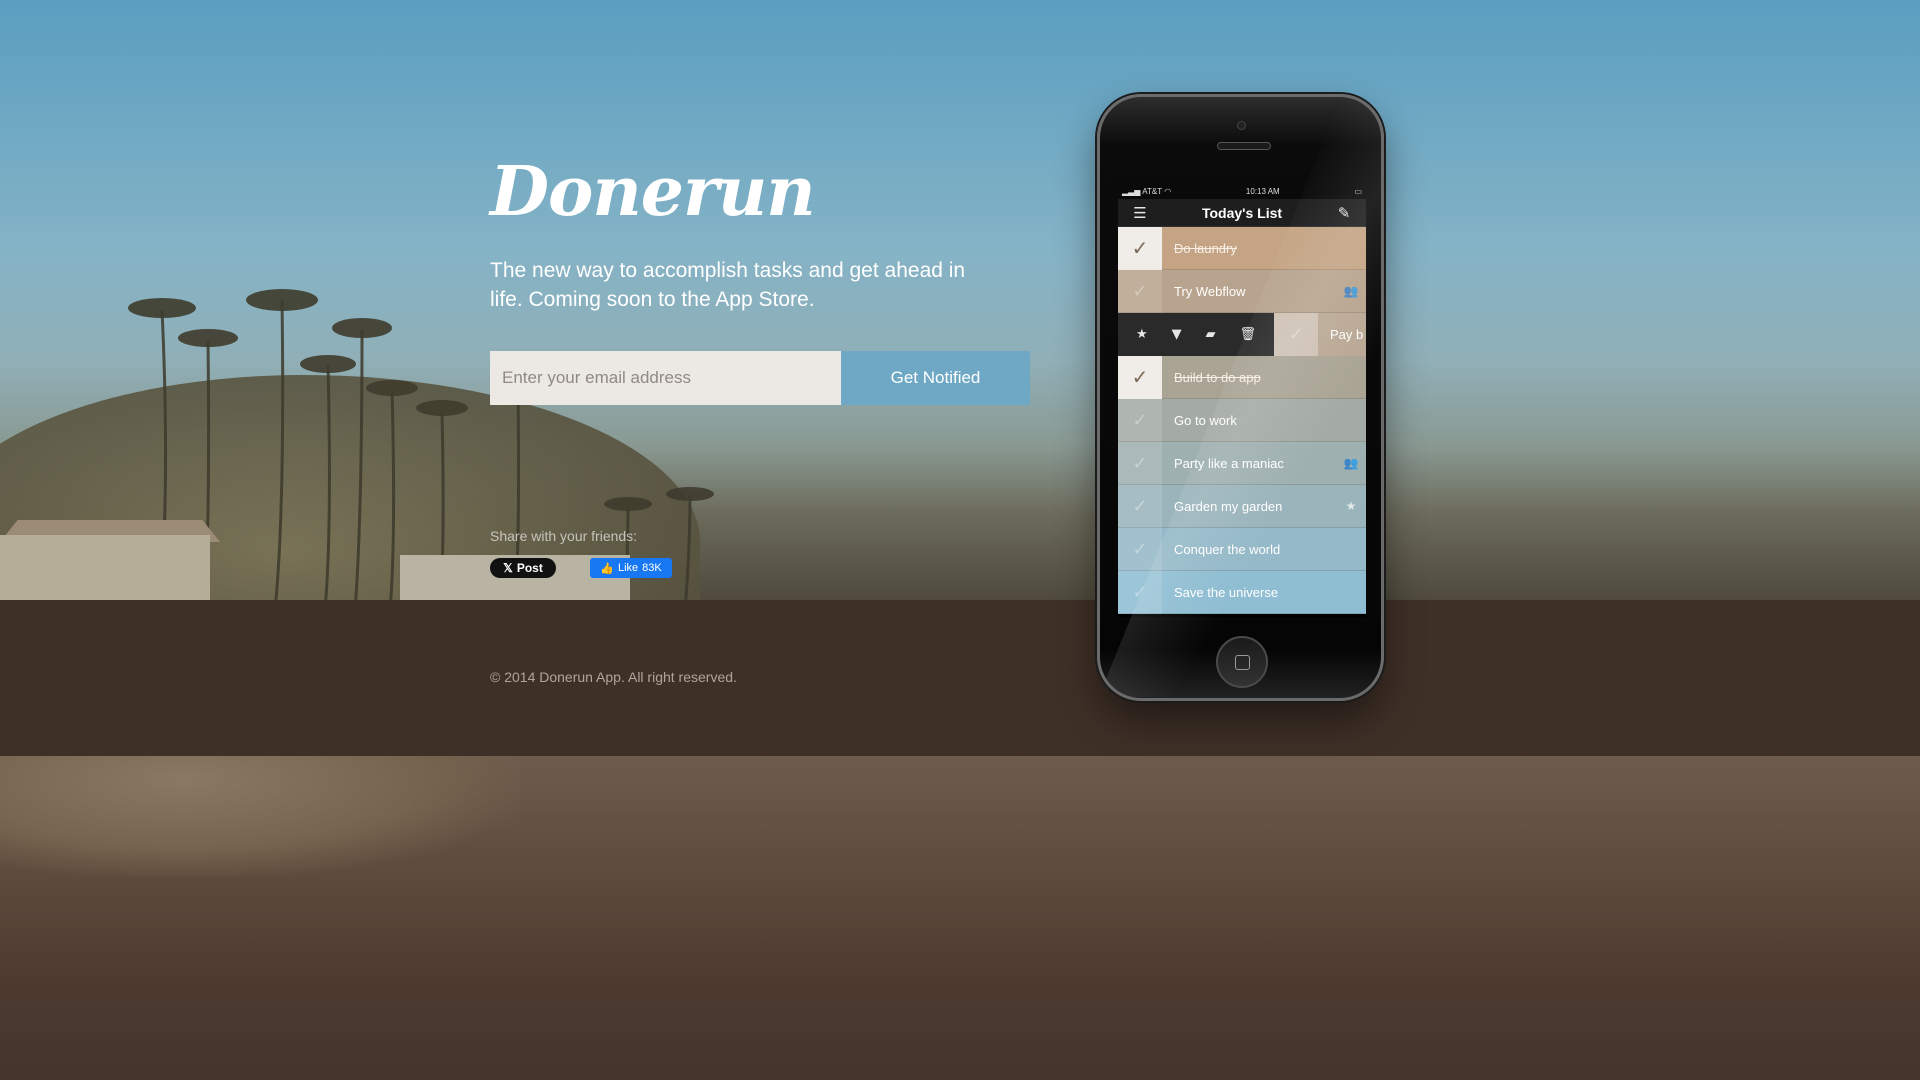  Describe the element at coordinates (1227, 549) in the screenshot. I see `task-label: Conquer the world` at that location.